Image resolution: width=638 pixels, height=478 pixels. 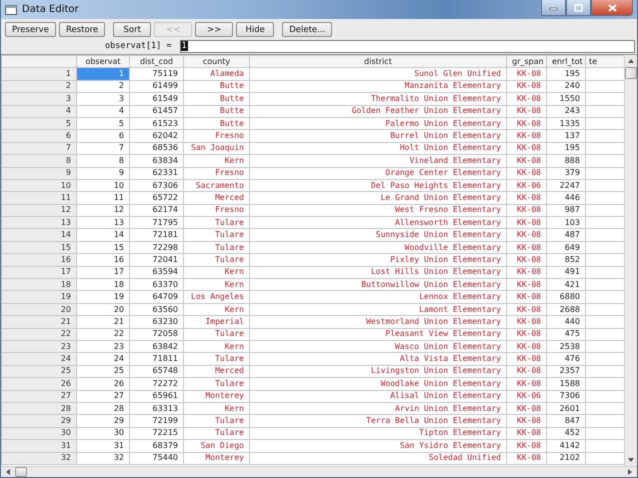 What do you see at coordinates (39, 210) in the screenshot?
I see `row-number: 12` at bounding box center [39, 210].